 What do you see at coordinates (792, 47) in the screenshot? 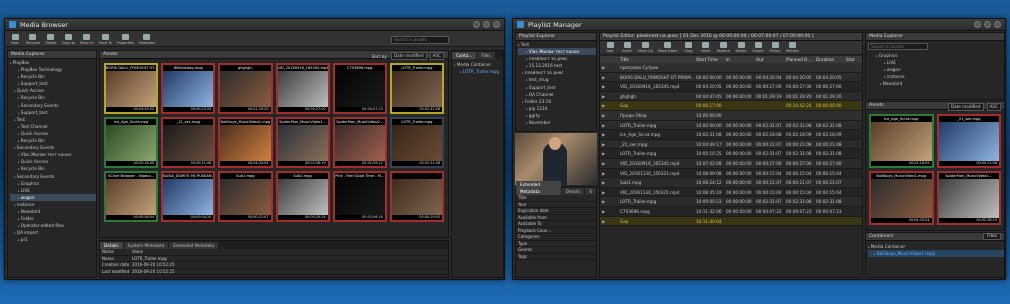
I see `toolbar-button: Refresh` at bounding box center [792, 47].